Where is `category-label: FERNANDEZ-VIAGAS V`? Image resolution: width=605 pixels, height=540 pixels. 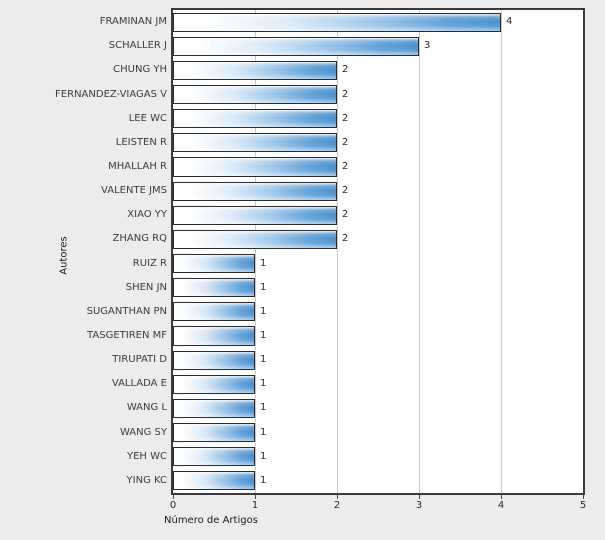
category-label: FERNANDEZ-VIAGAS V is located at coordinates (111, 94).